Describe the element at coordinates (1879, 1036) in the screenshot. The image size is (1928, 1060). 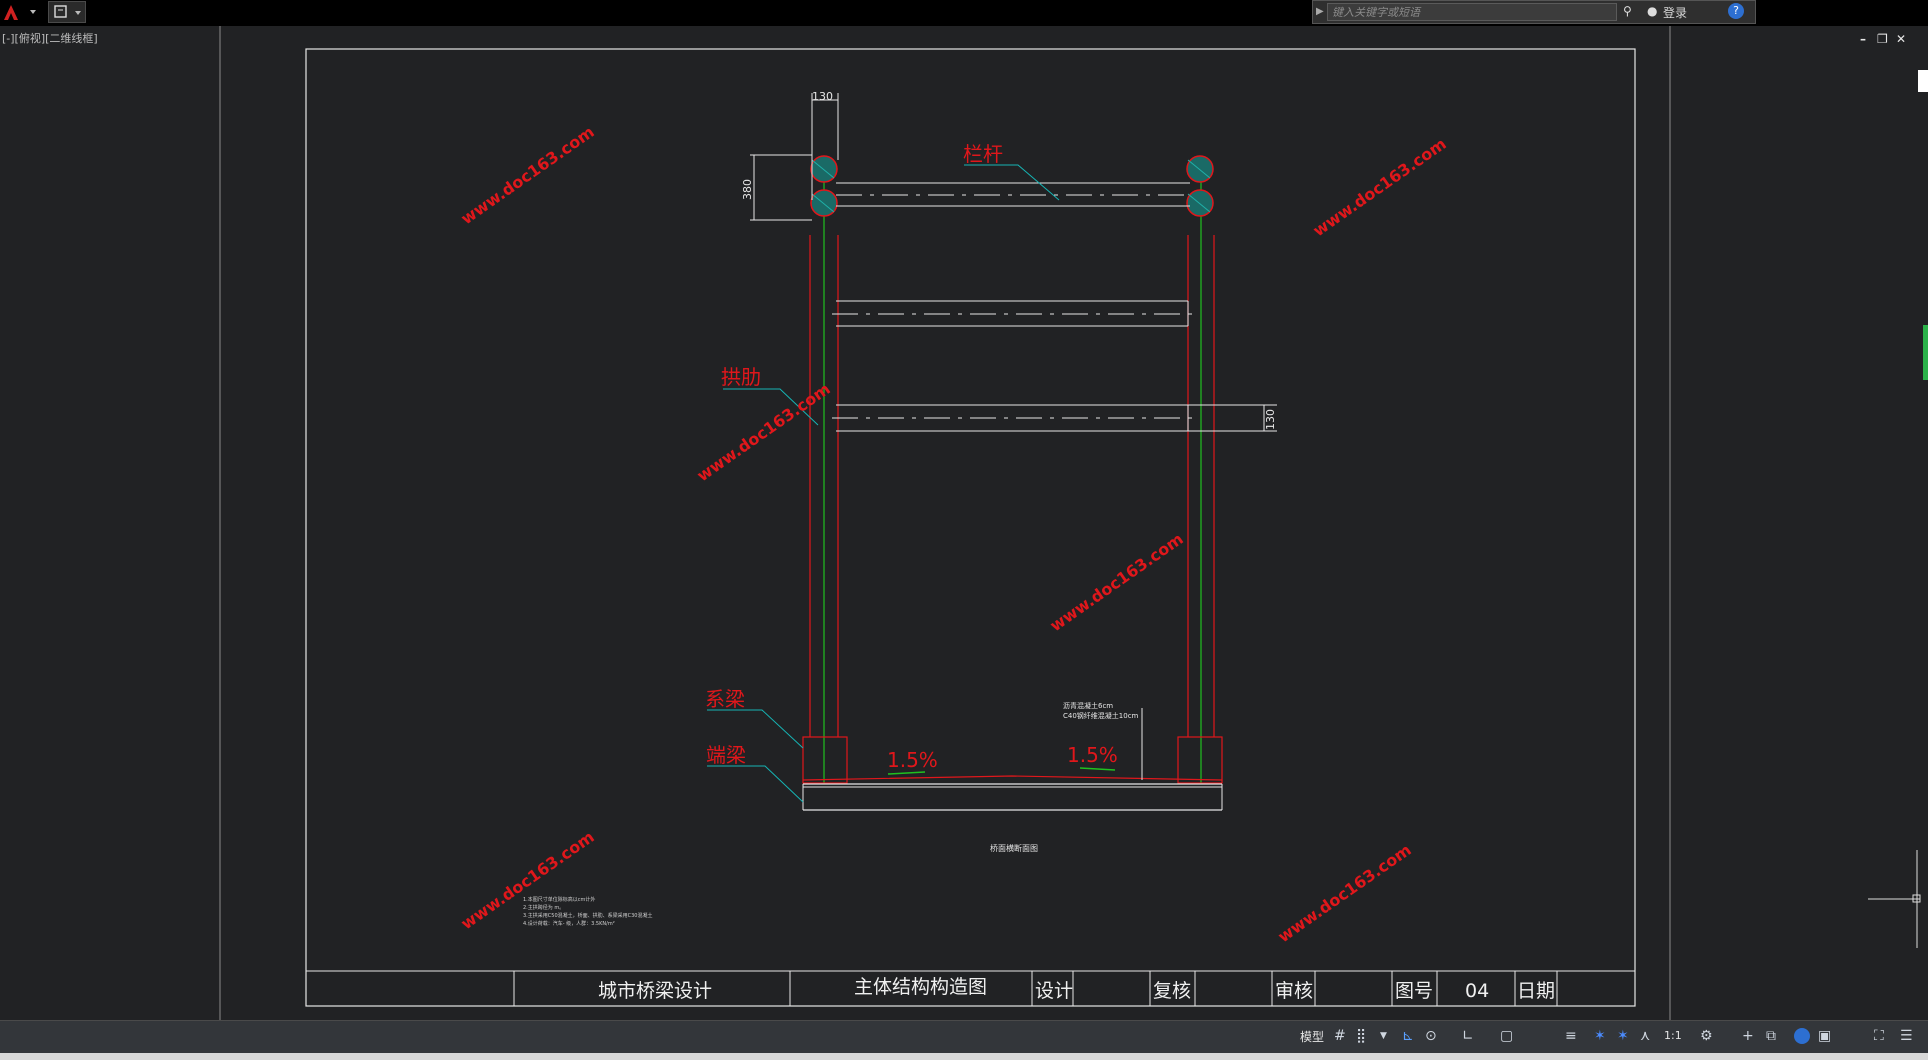
I see `clean-screen-icon: ⛶` at that location.